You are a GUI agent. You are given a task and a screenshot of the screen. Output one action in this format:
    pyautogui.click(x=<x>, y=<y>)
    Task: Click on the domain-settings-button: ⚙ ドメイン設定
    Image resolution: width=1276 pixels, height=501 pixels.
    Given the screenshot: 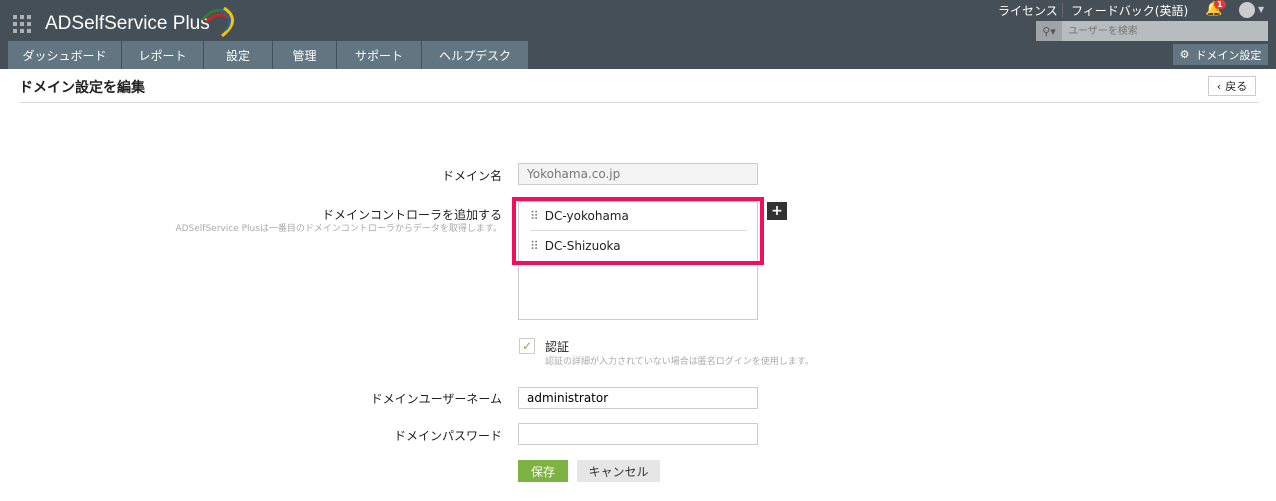 What is the action you would take?
    pyautogui.click(x=1220, y=54)
    